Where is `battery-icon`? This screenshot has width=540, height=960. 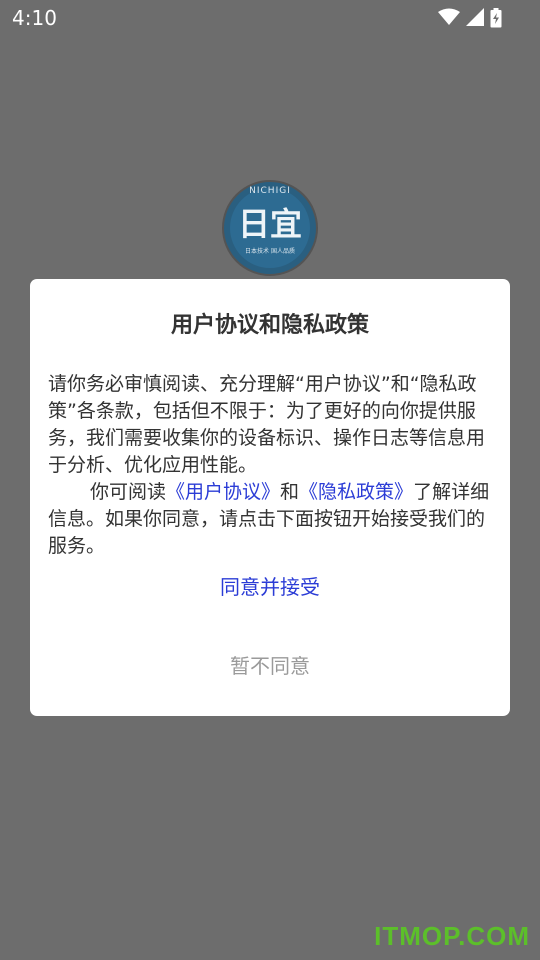
battery-icon is located at coordinates (496, 18).